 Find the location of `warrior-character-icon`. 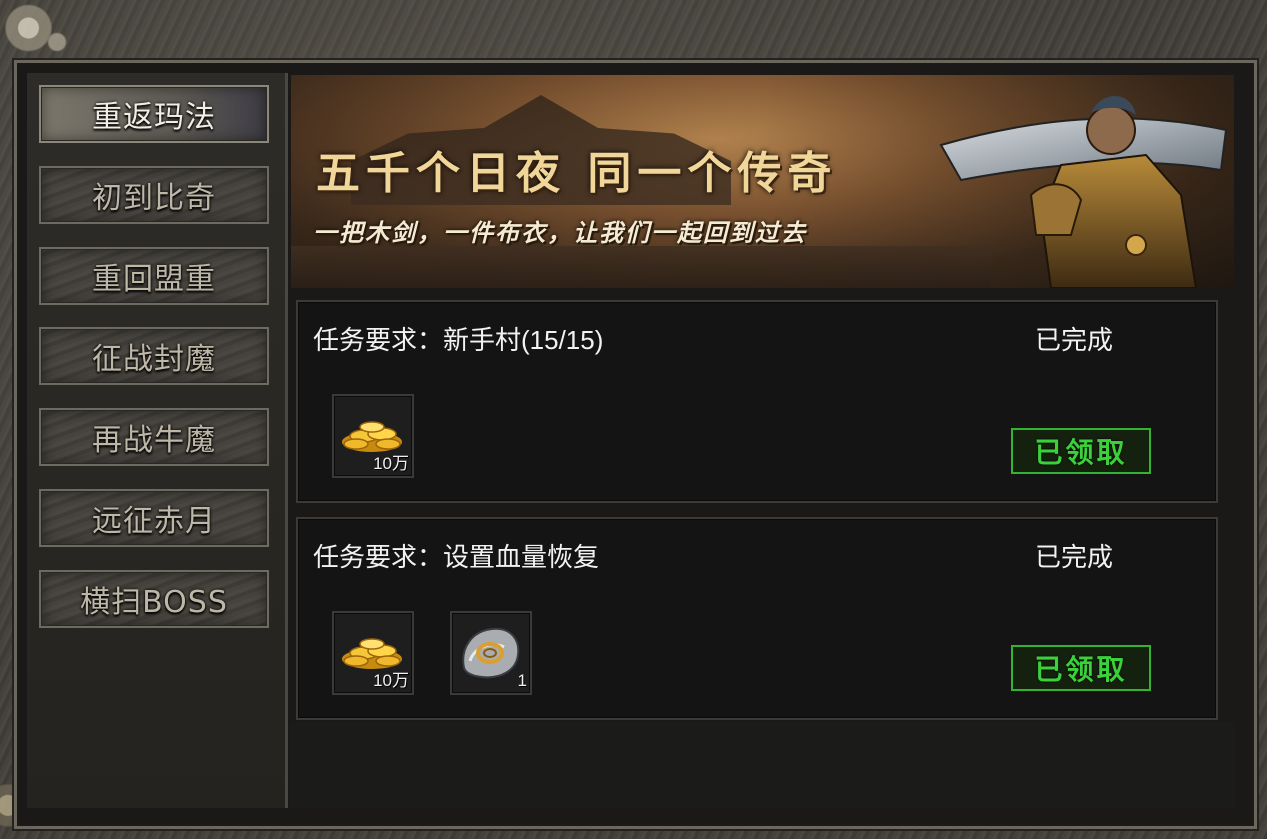

warrior-character-icon is located at coordinates (1083, 191).